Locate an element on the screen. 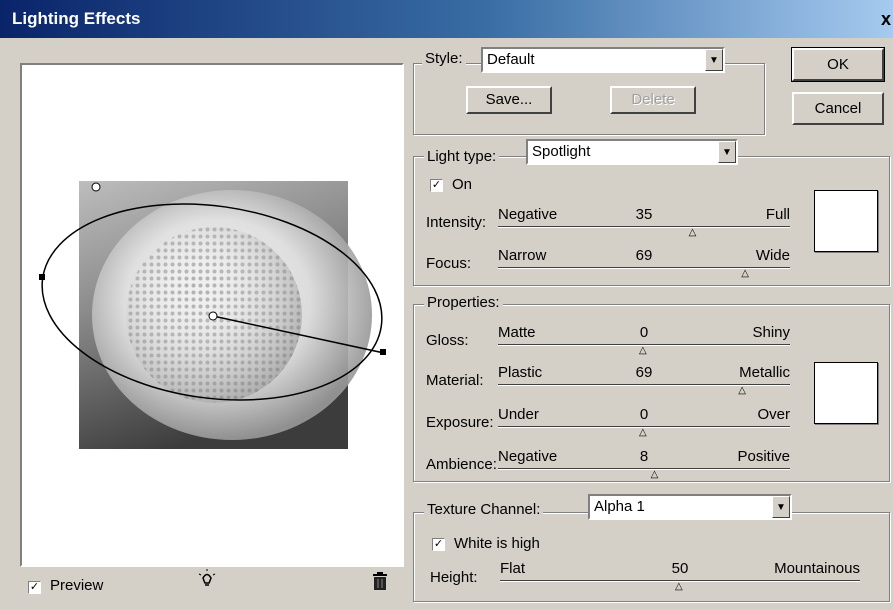 The height and width of the screenshot is (610, 893). properties-title: Properties: is located at coordinates (463, 302).